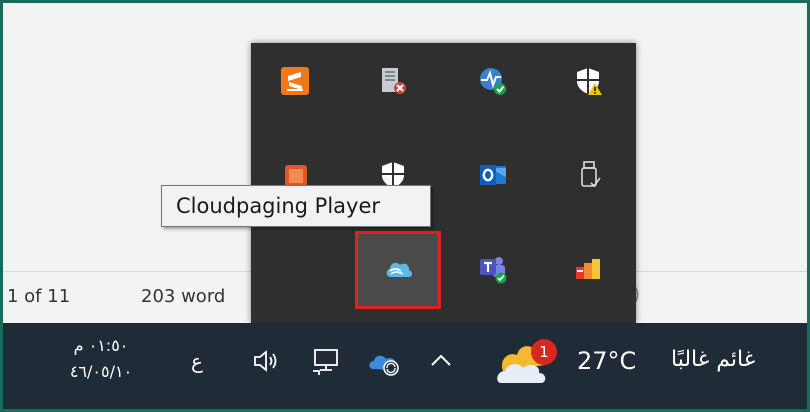 The width and height of the screenshot is (810, 412). I want to click on tray-item-network-monitor, so click(492, 82).